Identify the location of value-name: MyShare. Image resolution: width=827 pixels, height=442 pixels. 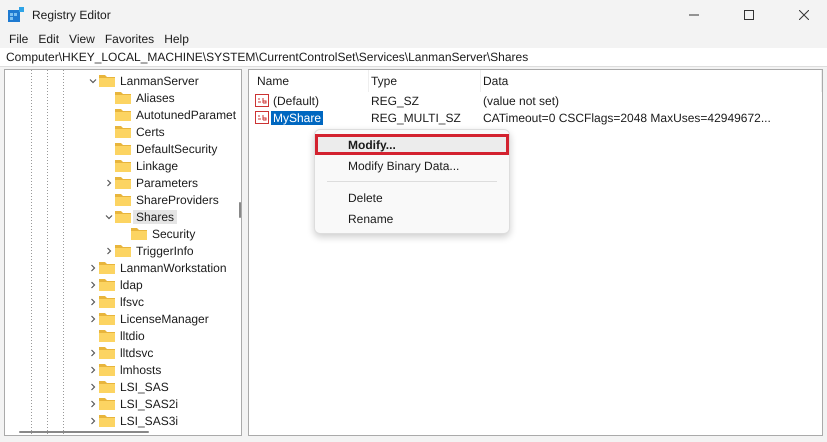
(297, 117).